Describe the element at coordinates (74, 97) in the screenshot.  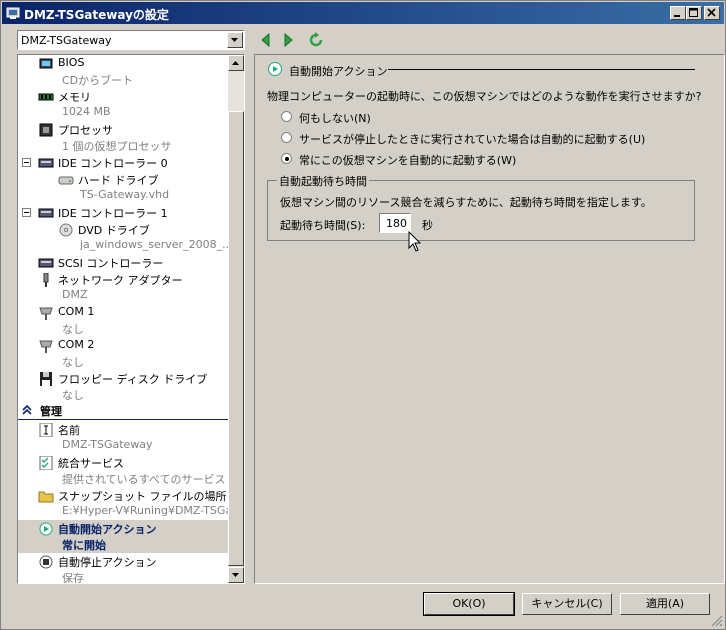
I see `tree-item-label: メモリ` at that location.